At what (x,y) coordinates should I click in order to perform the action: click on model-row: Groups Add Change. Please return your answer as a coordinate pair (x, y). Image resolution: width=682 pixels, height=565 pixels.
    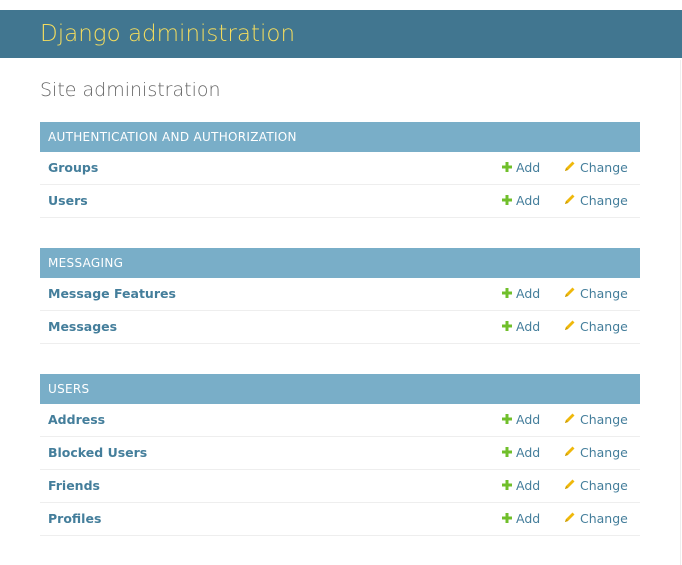
    Looking at the image, I should click on (340, 168).